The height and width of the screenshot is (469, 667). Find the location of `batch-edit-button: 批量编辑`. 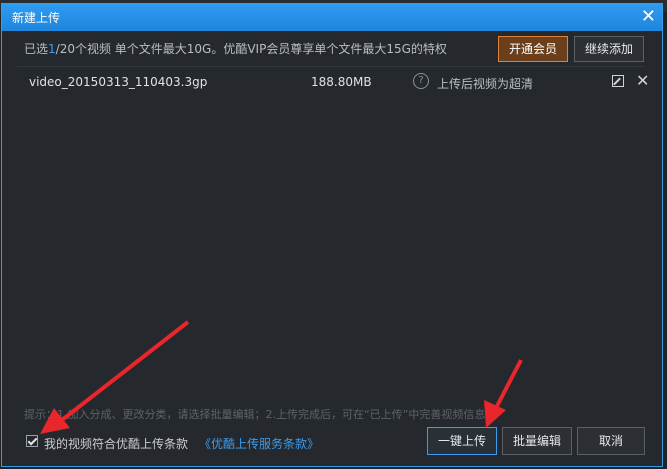

batch-edit-button: 批量编辑 is located at coordinates (537, 441).